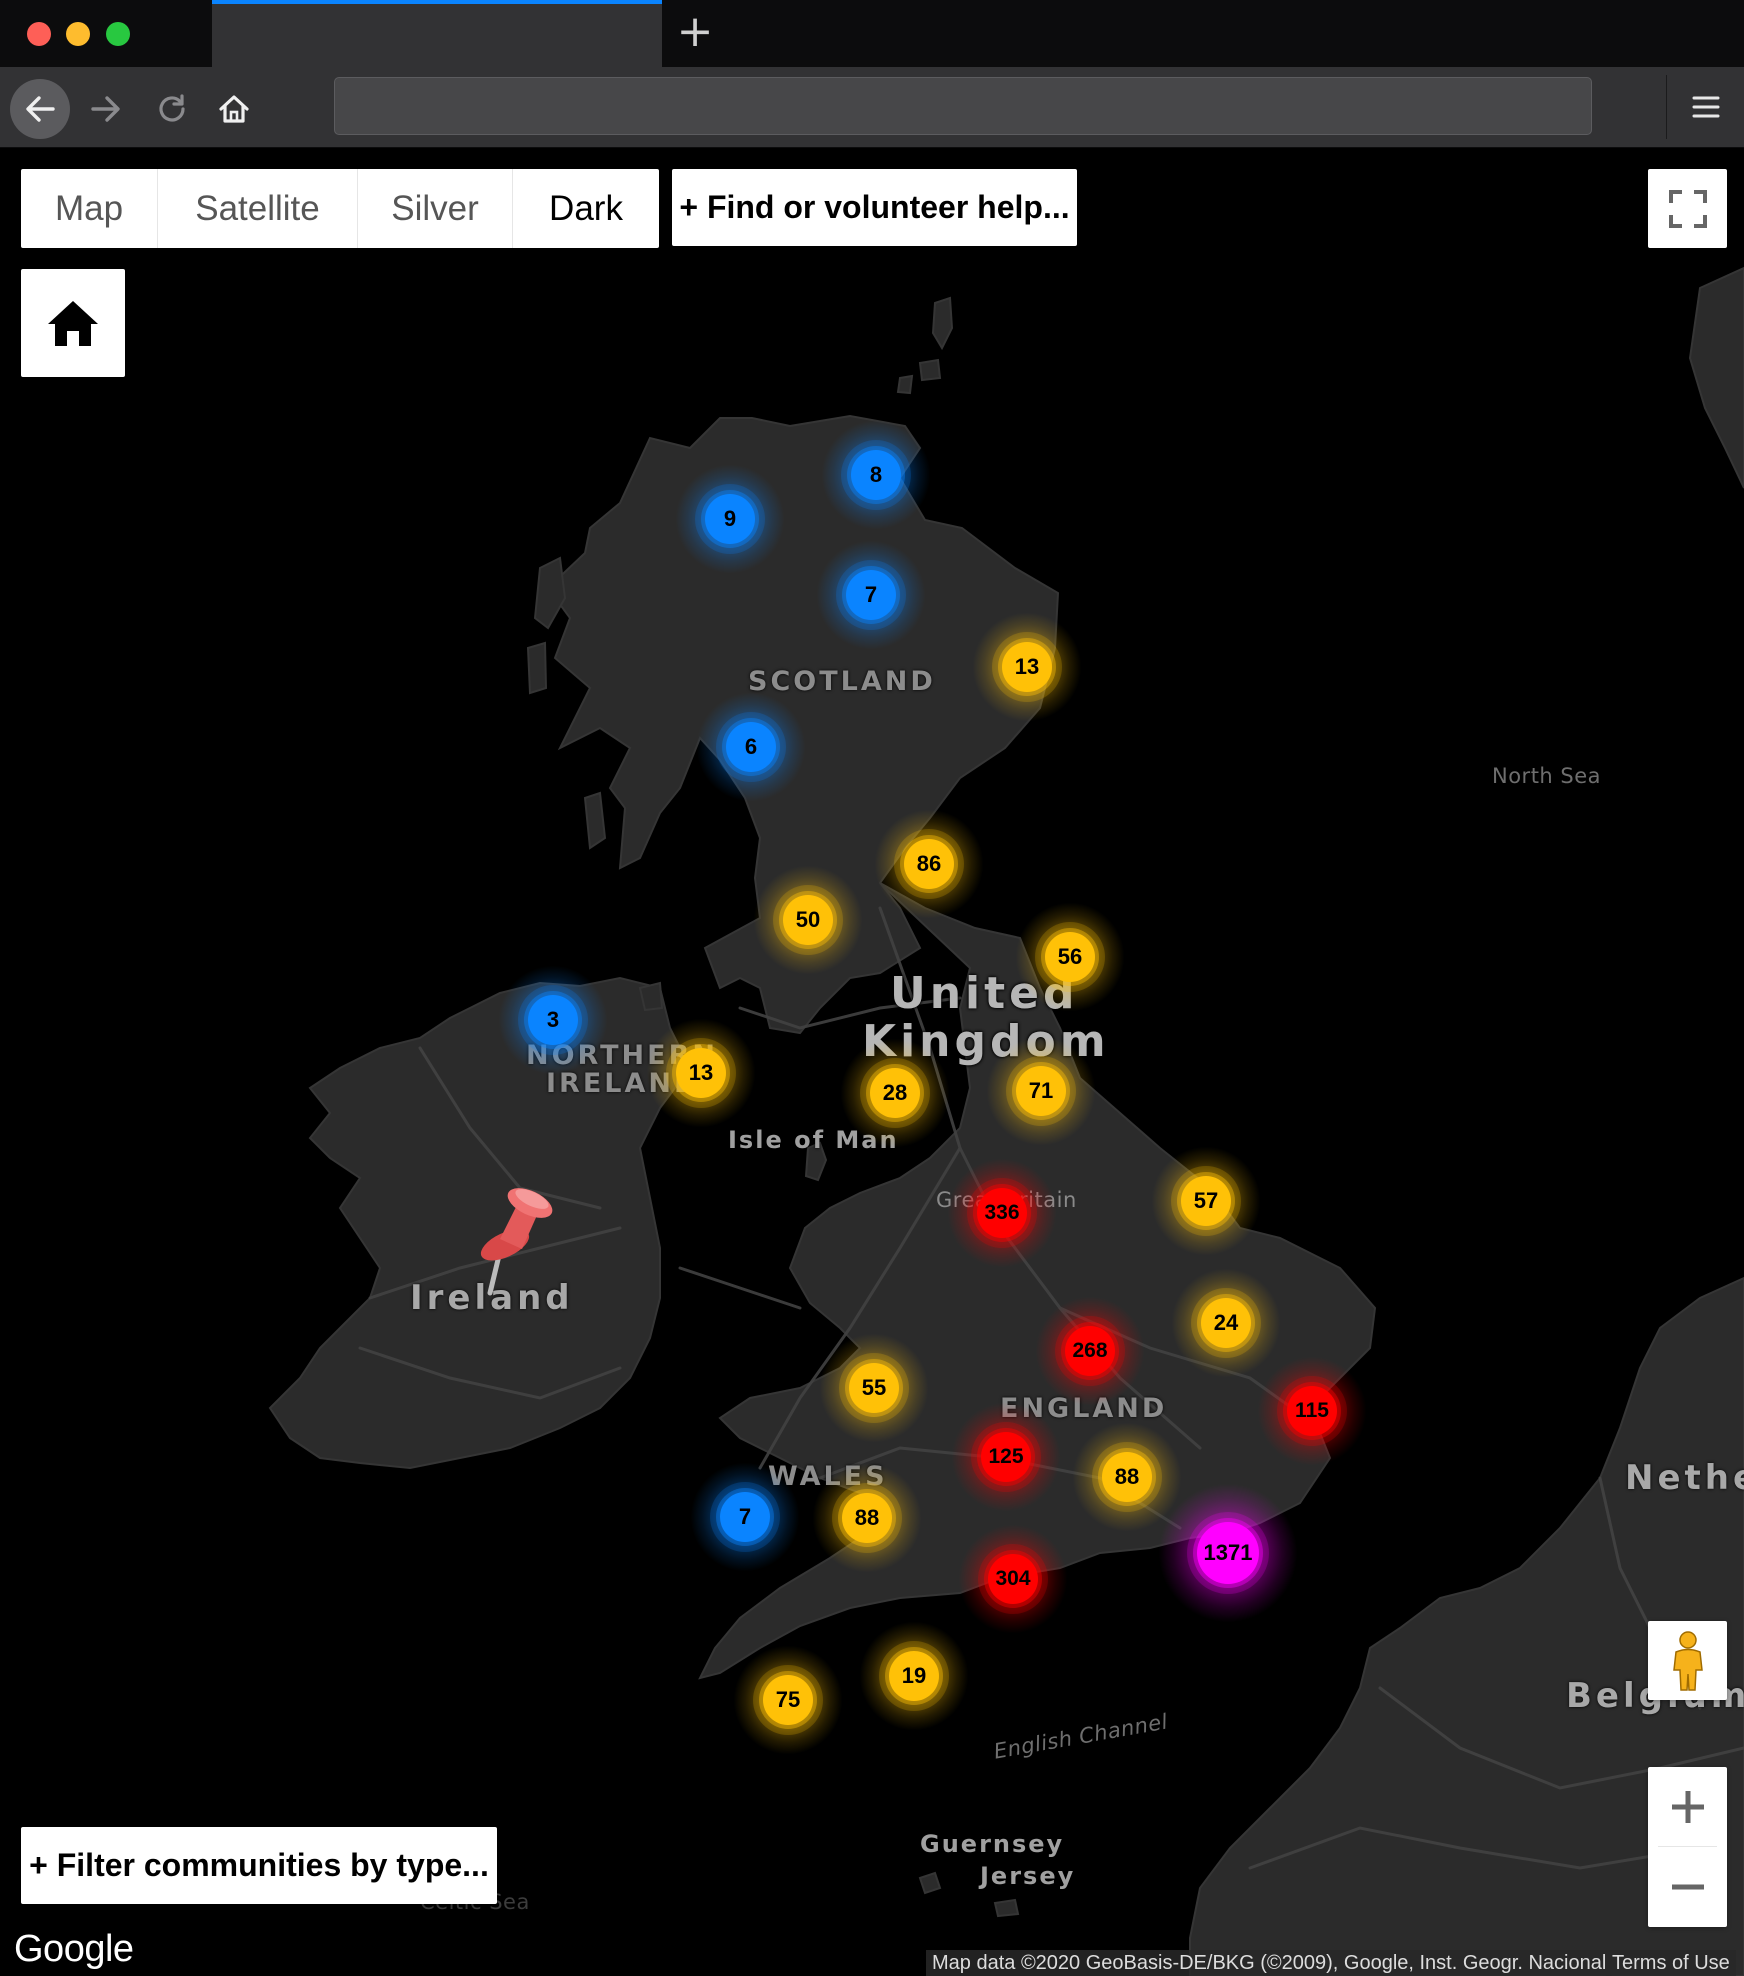 This screenshot has width=1744, height=1976. I want to click on cluster-marker: 50, so click(808, 920).